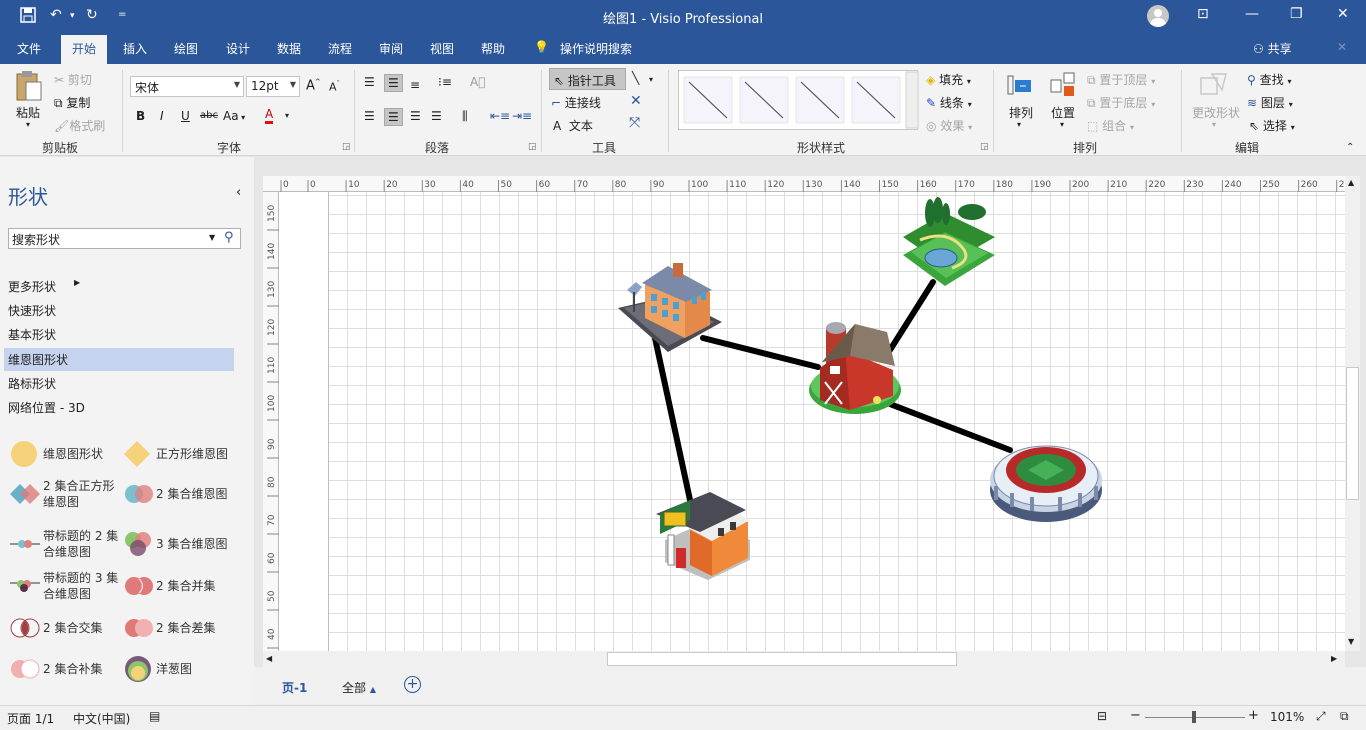 This screenshot has height=730, width=1366. Describe the element at coordinates (186, 453) in the screenshot. I see `stencil-square-venn: 正方形维恩图` at that location.